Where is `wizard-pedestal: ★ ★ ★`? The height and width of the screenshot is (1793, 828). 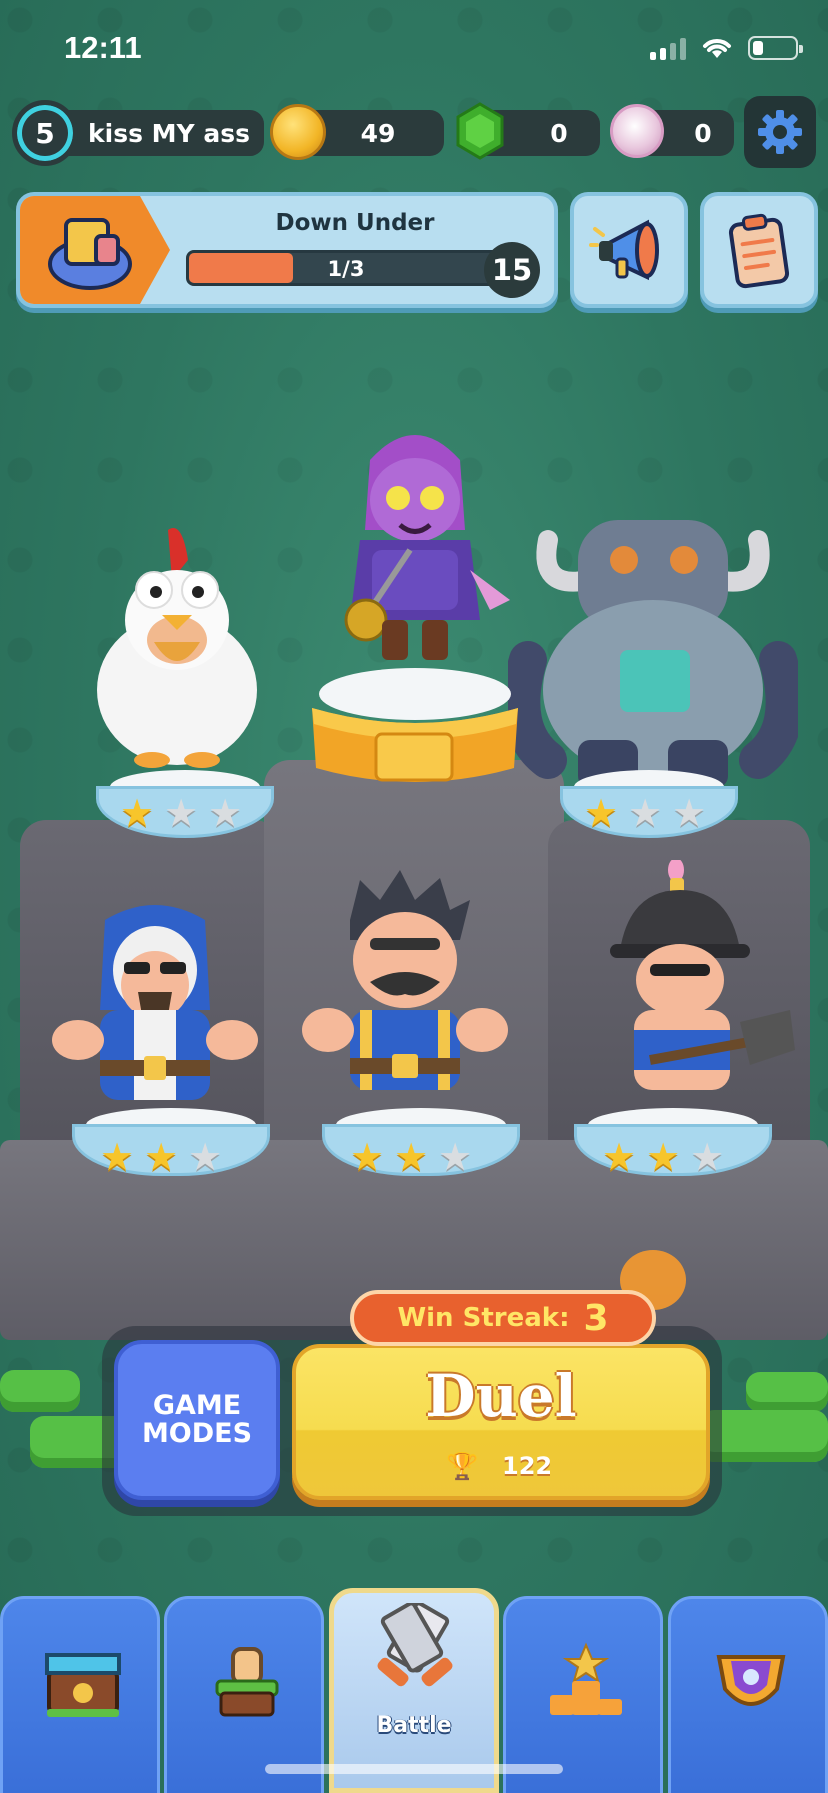 wizard-pedestal: ★ ★ ★ is located at coordinates (172, 1143).